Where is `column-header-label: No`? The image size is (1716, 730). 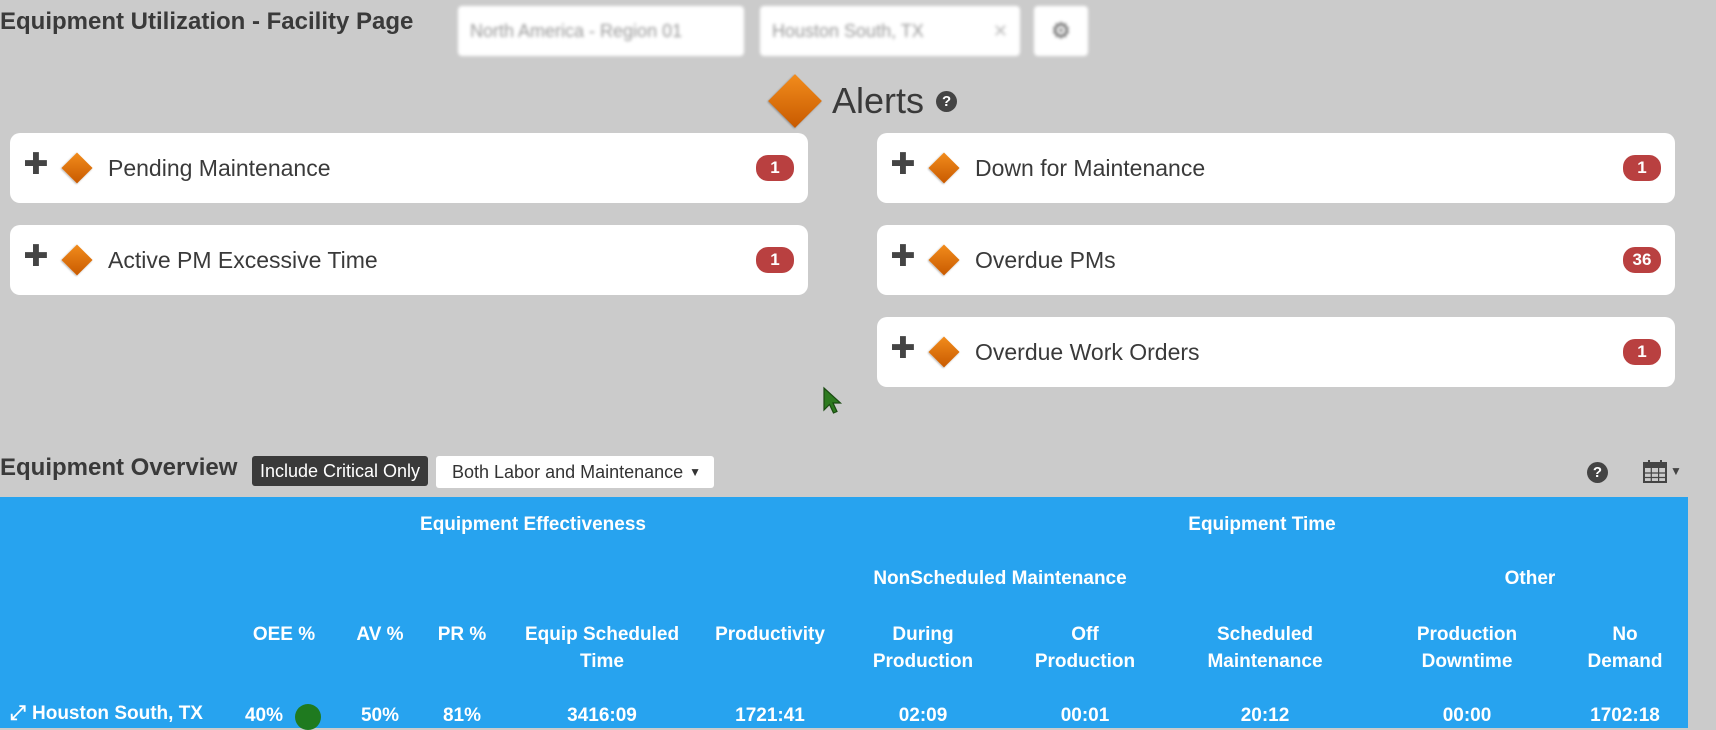 column-header-label: No is located at coordinates (1625, 634).